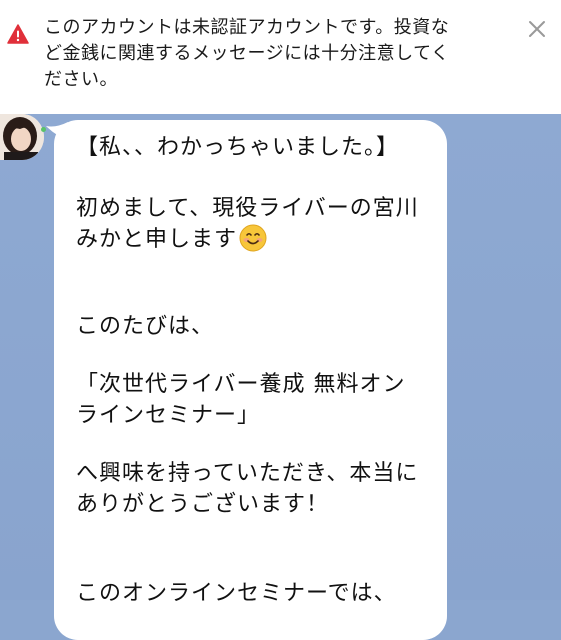 The image size is (561, 640). What do you see at coordinates (247, 27) in the screenshot?
I see `warning-line-1: このアカウントは未認証アカウントです。投資な` at bounding box center [247, 27].